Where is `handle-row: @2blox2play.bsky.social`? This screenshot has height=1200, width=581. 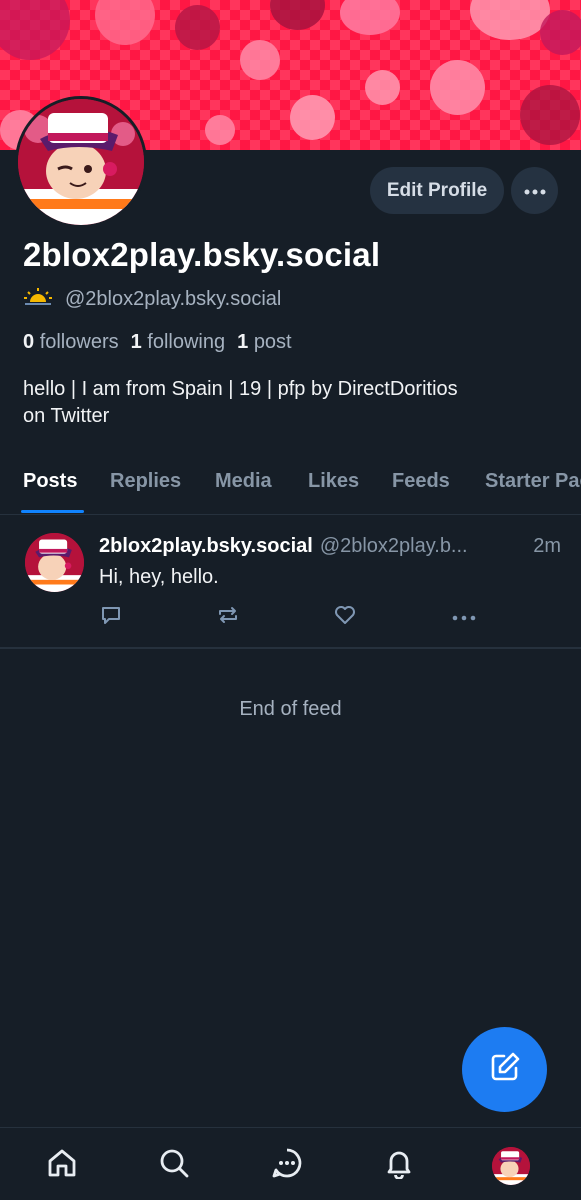
handle-row: @2blox2play.bsky.social is located at coordinates (152, 299).